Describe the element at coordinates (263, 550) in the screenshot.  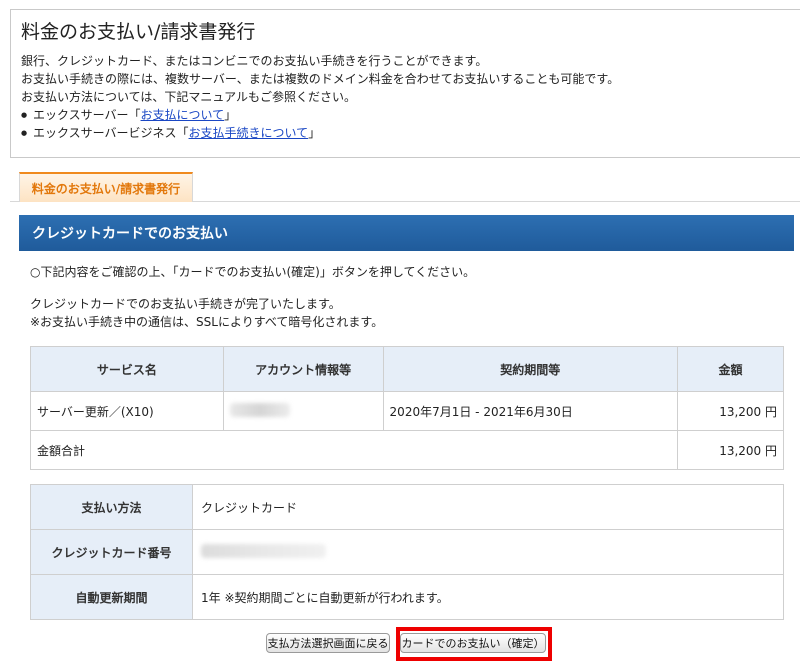
I see `redacted-card-number` at that location.